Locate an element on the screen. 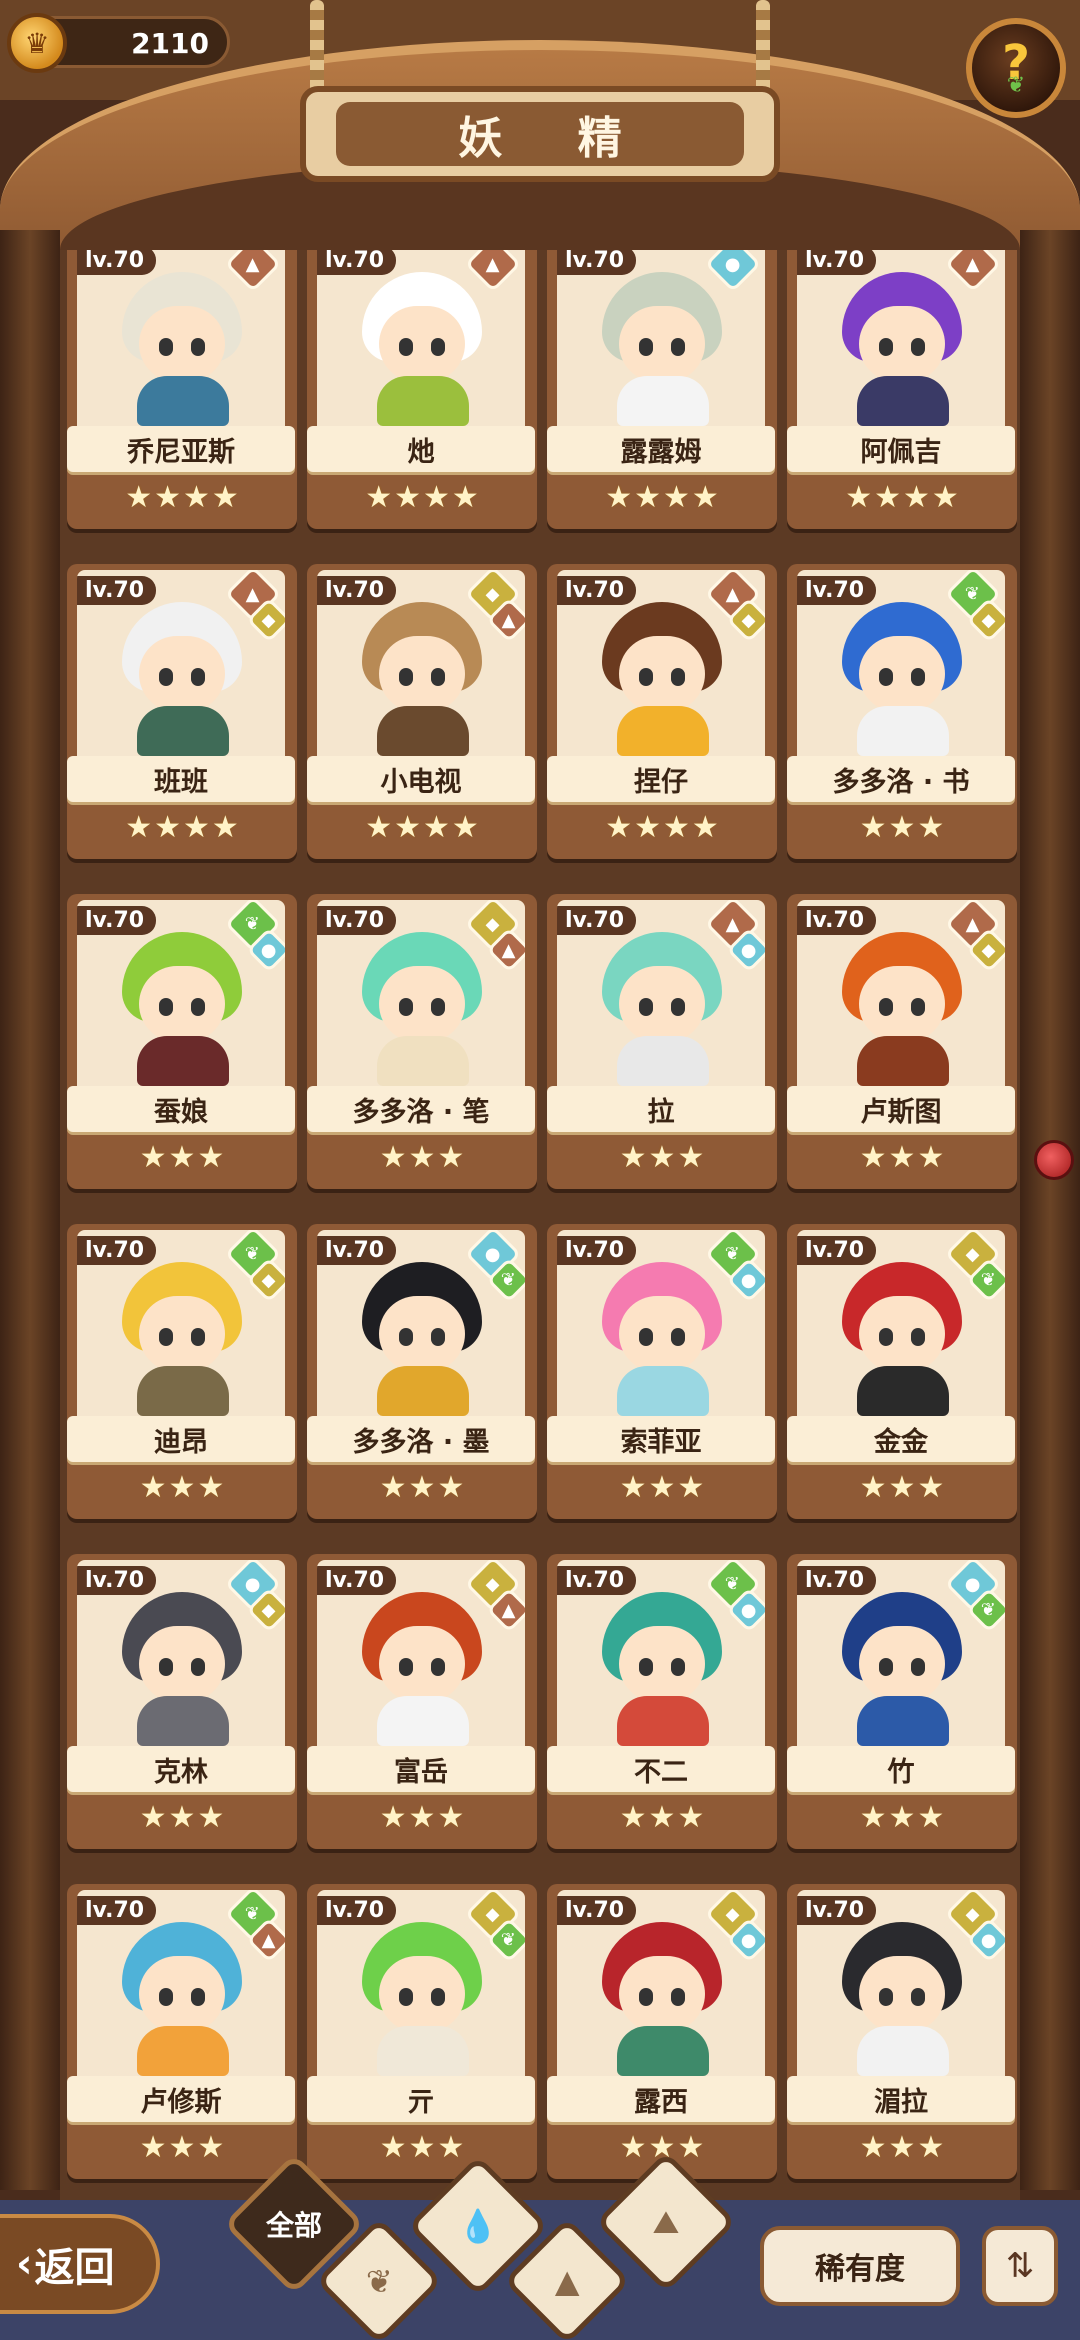 The width and height of the screenshot is (1080, 2340). fairy-card: lv.70 ❦ ● 索菲亚 ★ ★ ★ is located at coordinates (662, 1371).